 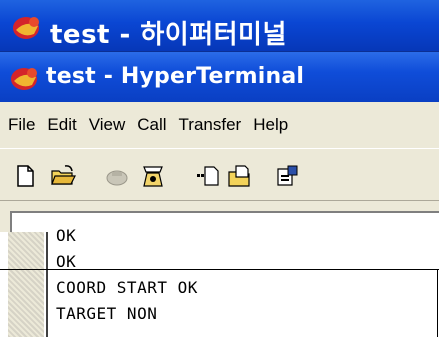 I want to click on menu-file: File, so click(x=23, y=125).